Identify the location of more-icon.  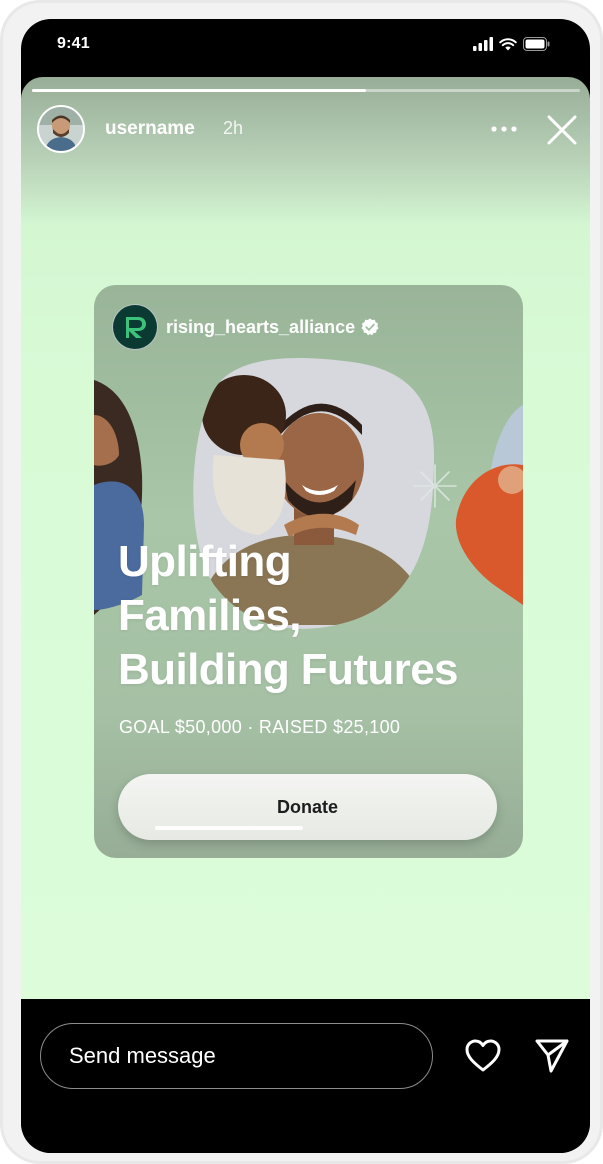
(504, 129).